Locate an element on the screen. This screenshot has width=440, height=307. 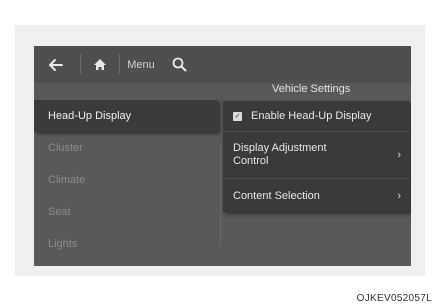
search-icon is located at coordinates (179, 64).